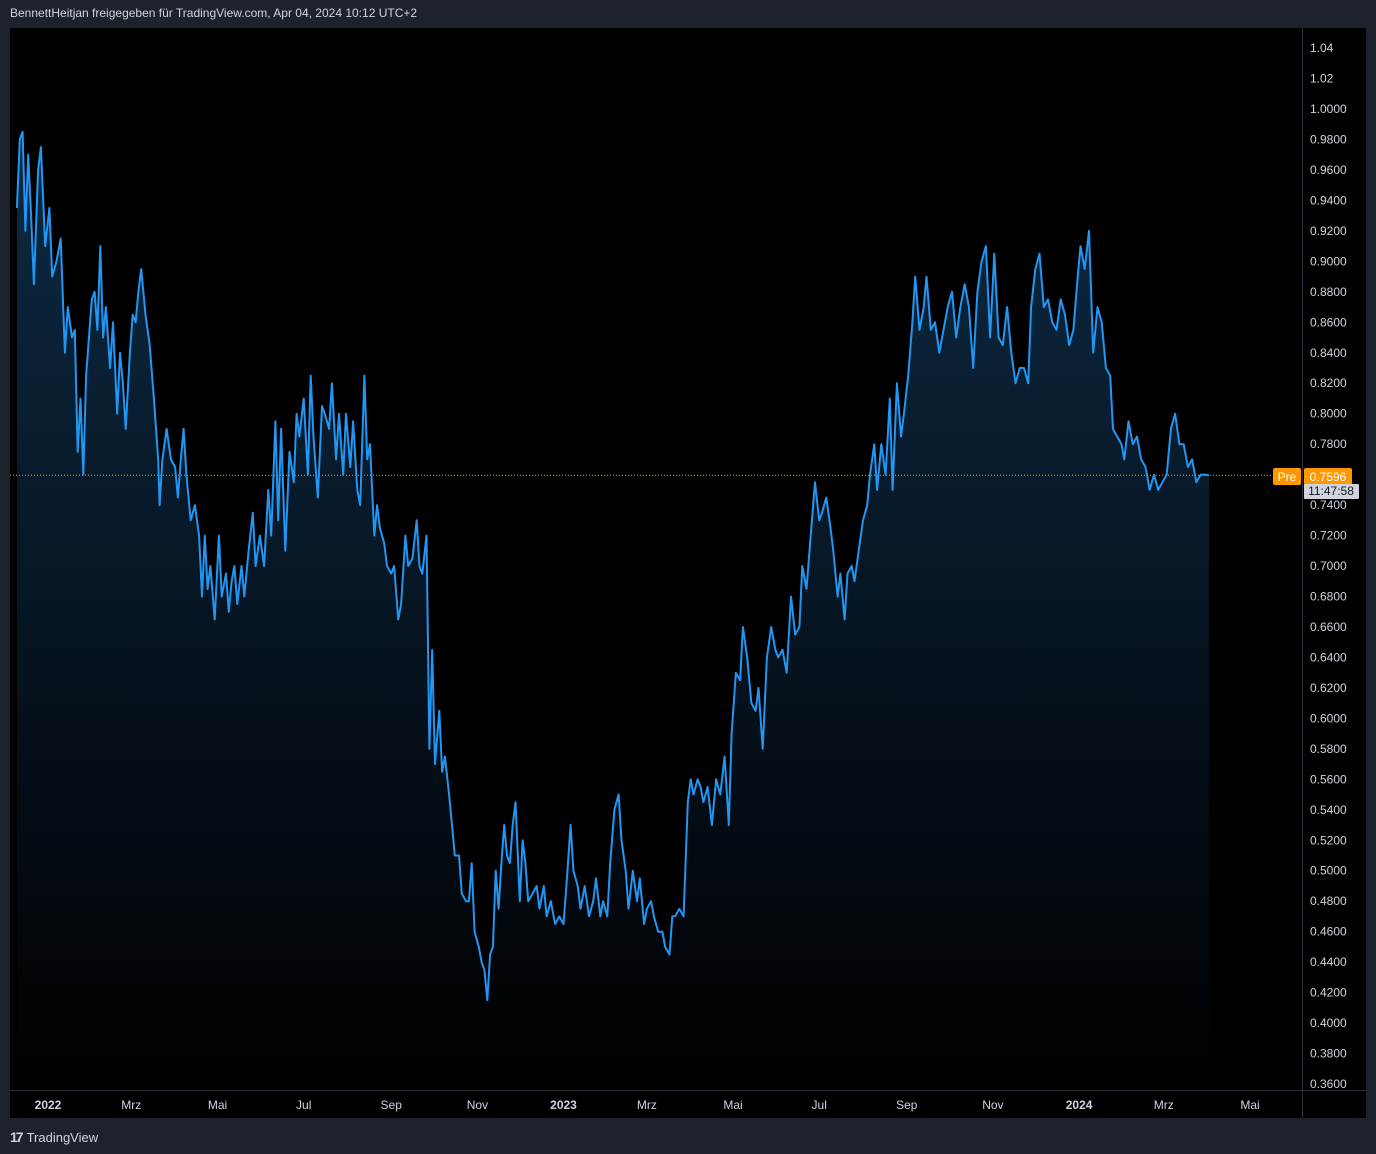  Describe the element at coordinates (1328, 444) in the screenshot. I see `price-tick-label: 0.7800` at that location.